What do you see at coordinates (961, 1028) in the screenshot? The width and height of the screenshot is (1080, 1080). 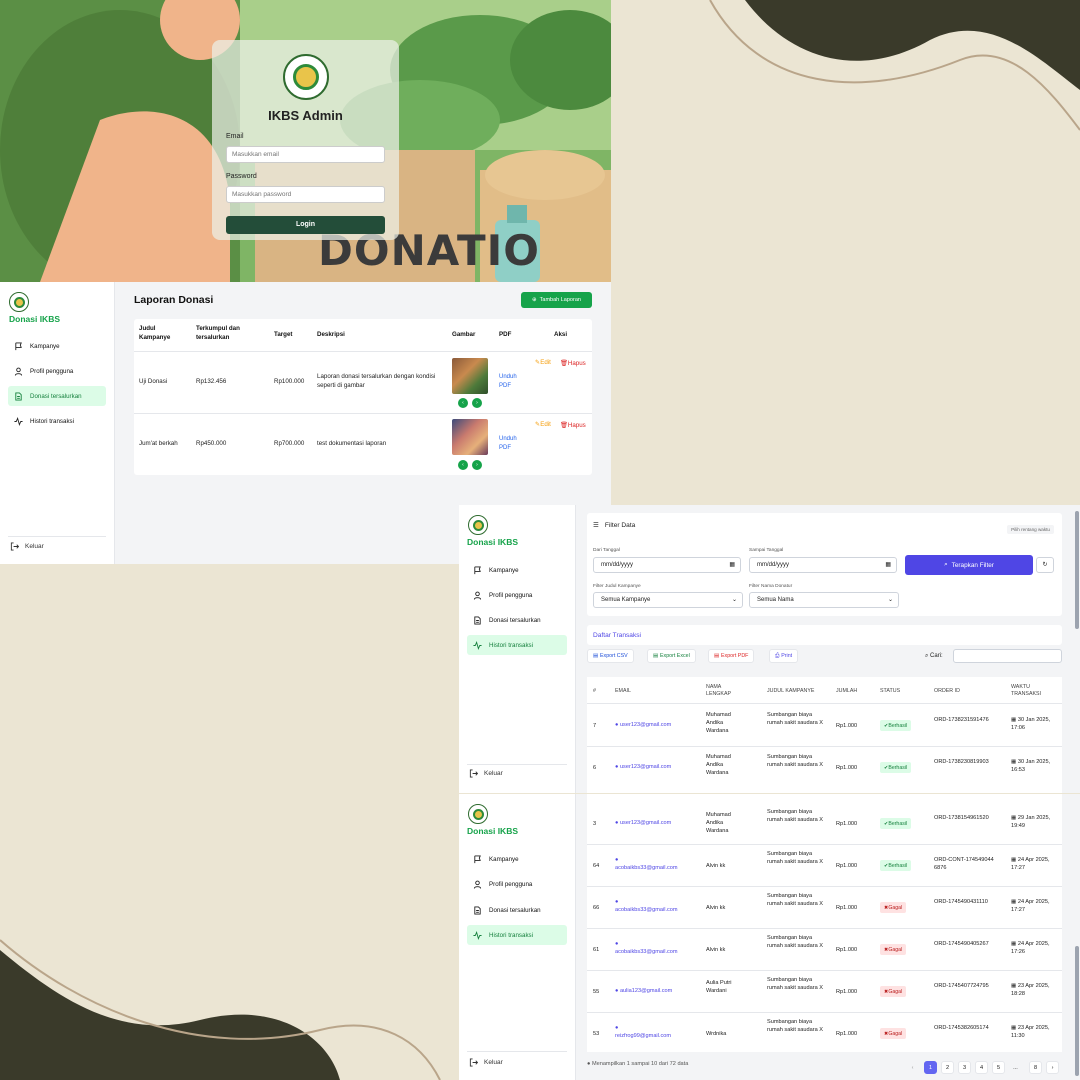 I see `row-order: ORD-1745382605174` at bounding box center [961, 1028].